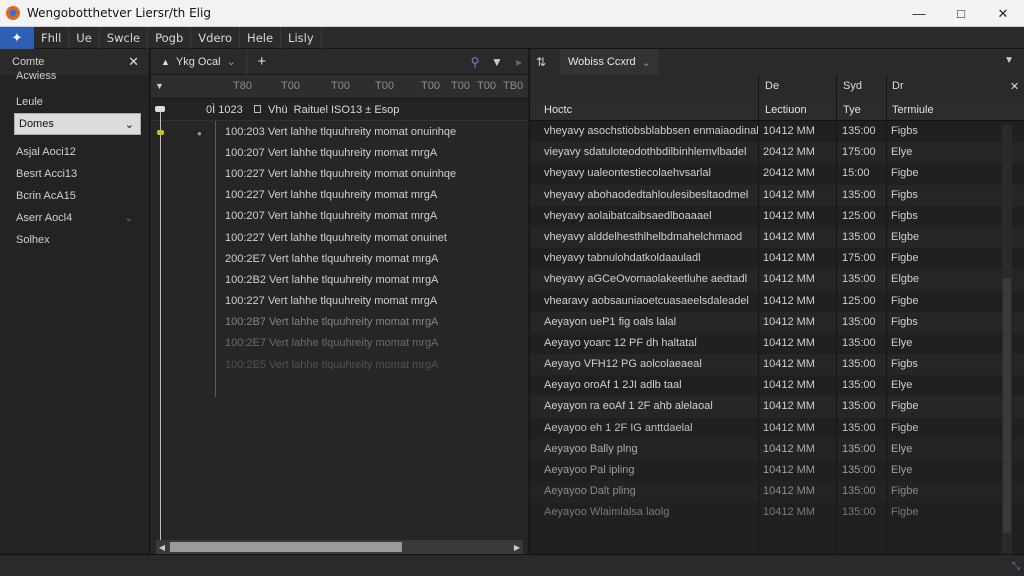 The height and width of the screenshot is (576, 1024). What do you see at coordinates (261, 37) in the screenshot?
I see `menu-help: Hele` at bounding box center [261, 37].